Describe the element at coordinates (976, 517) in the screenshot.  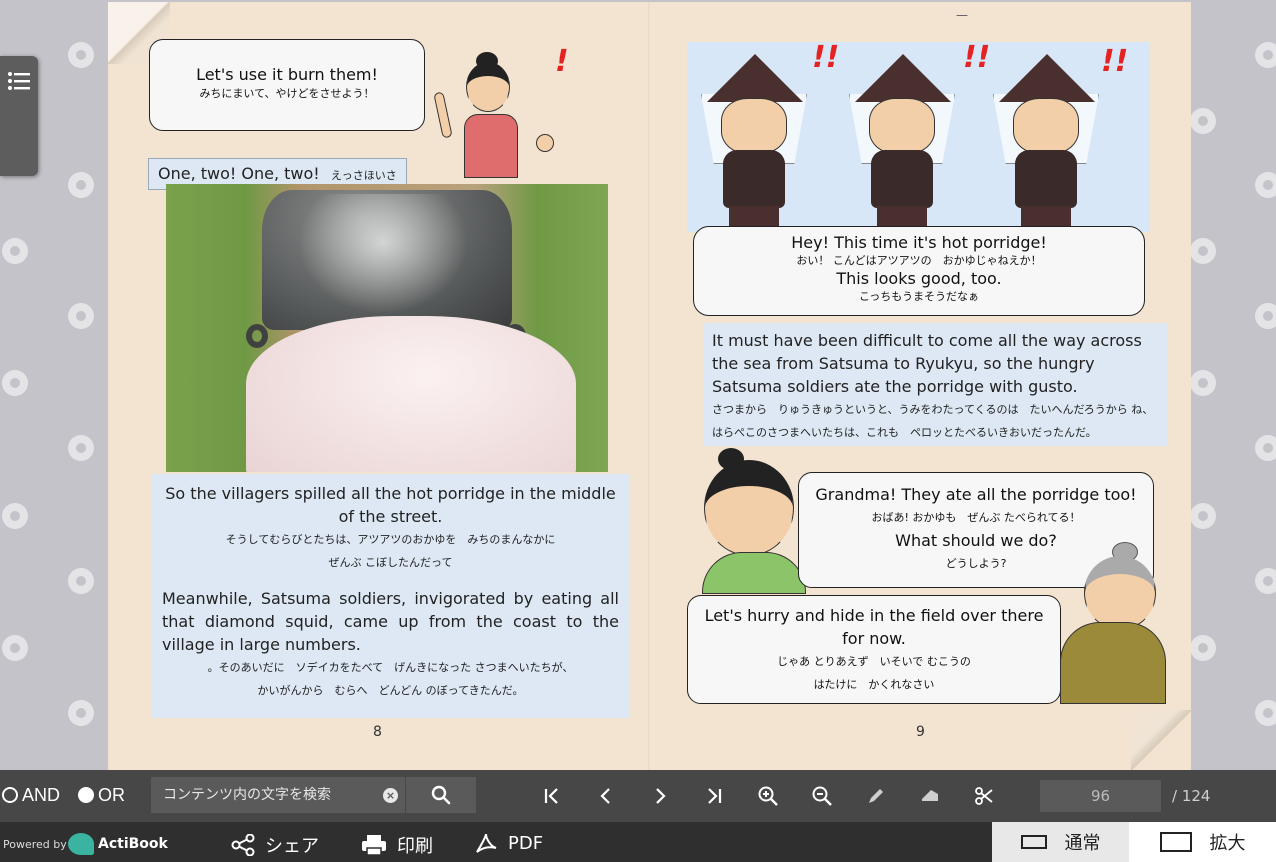
I see `bubble-text-jp: おばあ! おかゆも ぜんぶ たべられてる！` at that location.